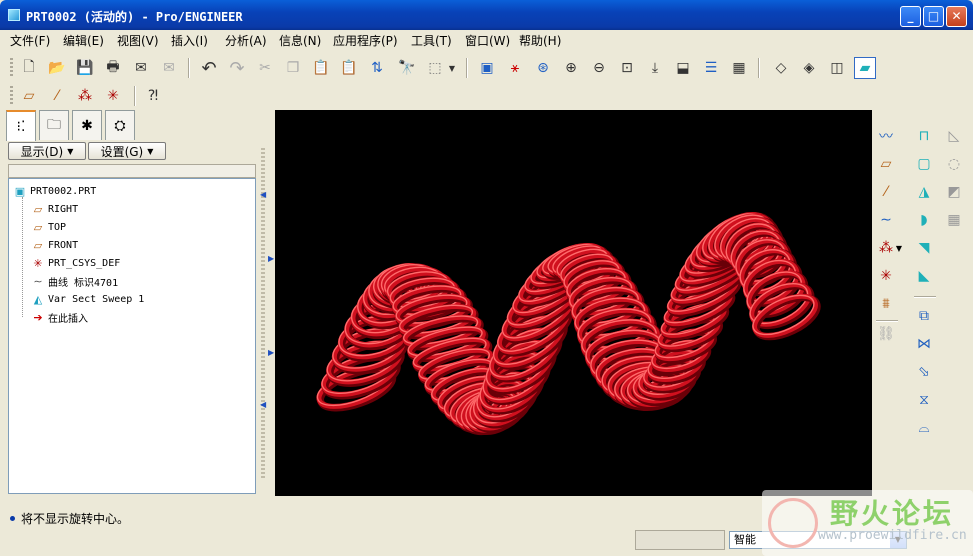 The height and width of the screenshot is (556, 973). What do you see at coordinates (54, 125) in the screenshot?
I see `tab-folder-browser: 🗀` at bounding box center [54, 125].